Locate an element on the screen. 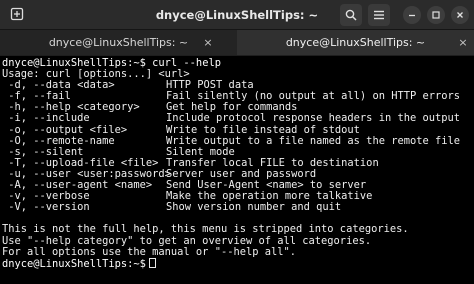 The width and height of the screenshot is (474, 284). minimize-icon is located at coordinates (412, 15).